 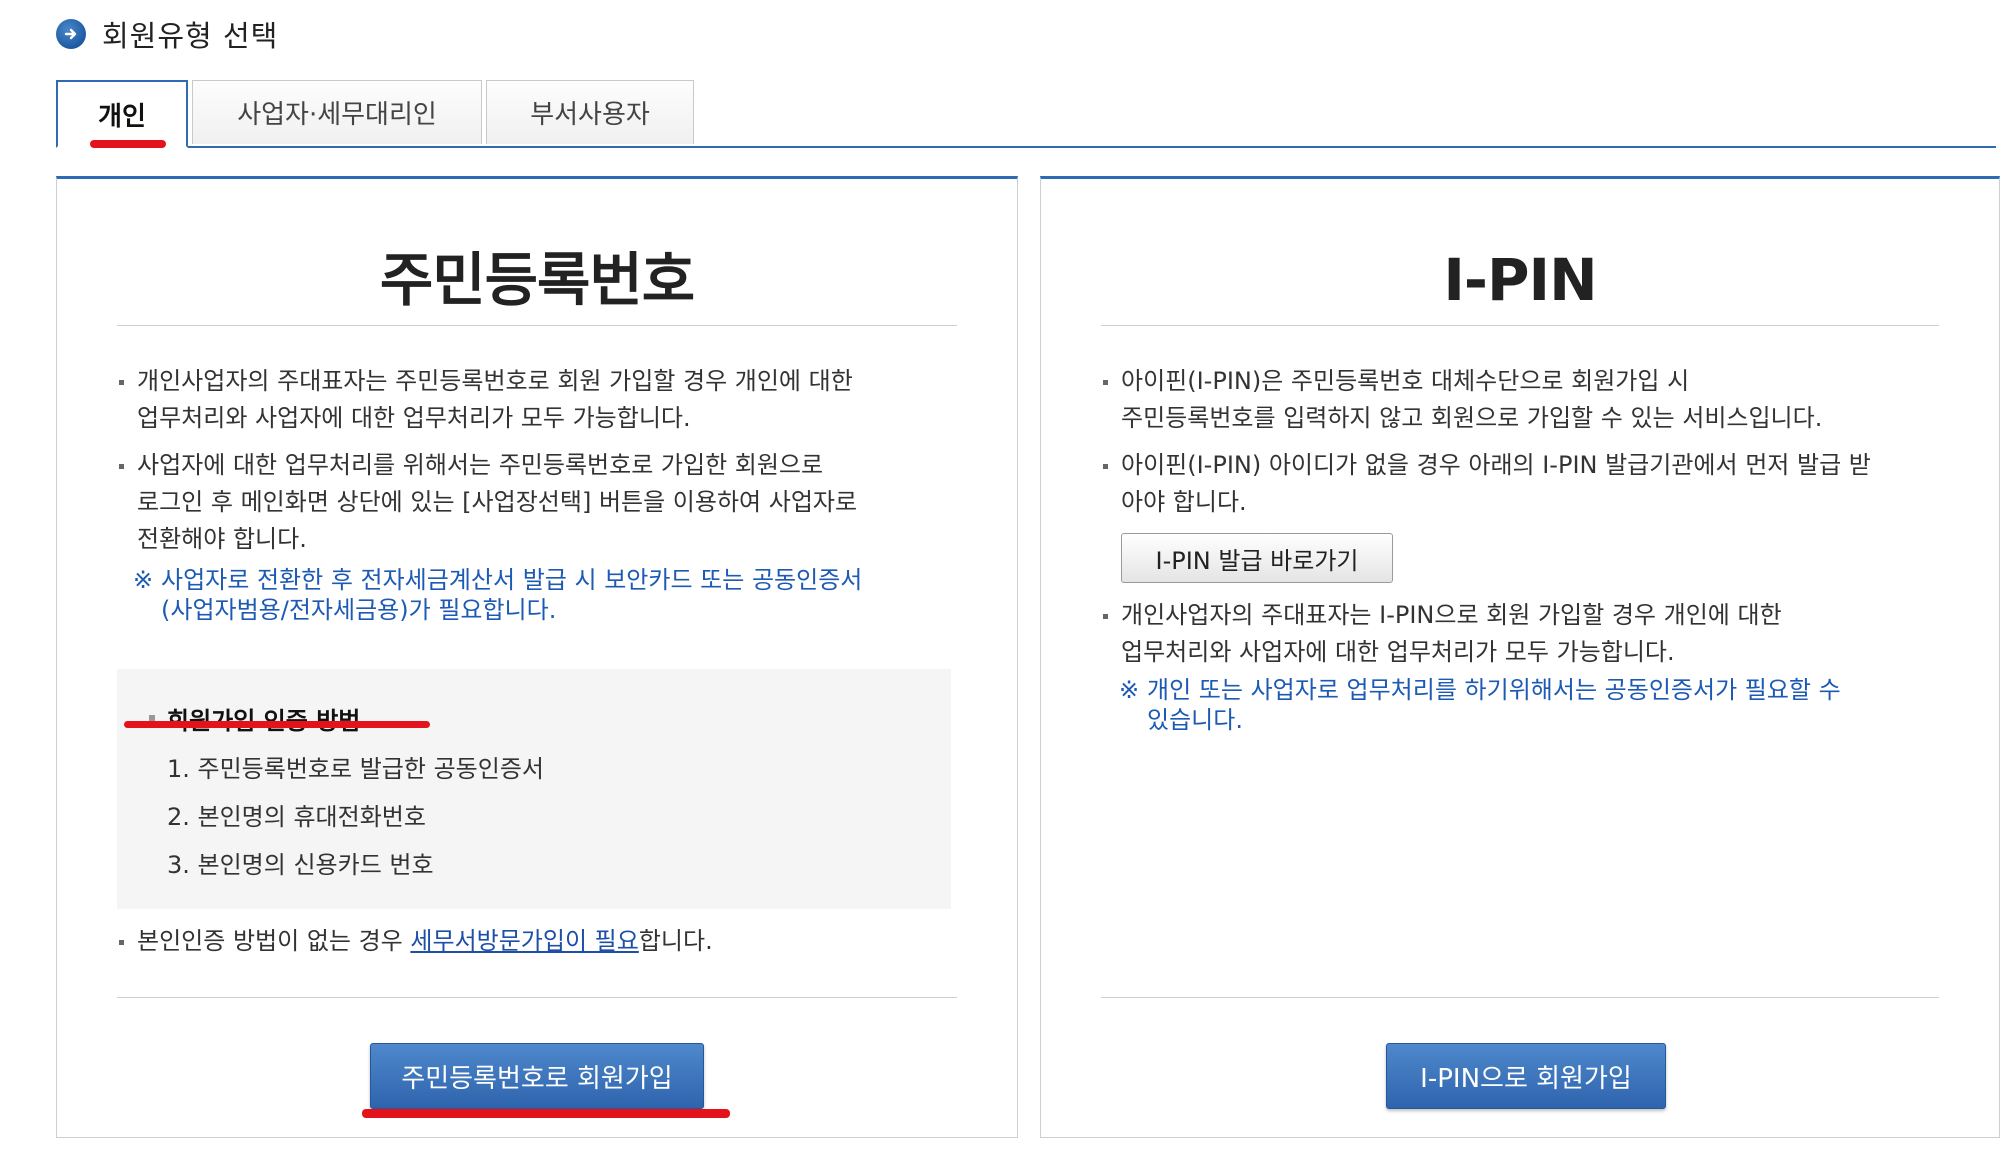 What do you see at coordinates (355, 769) in the screenshot?
I see `list-item: 1. 주민등록번호로 발급한 공동인증서` at bounding box center [355, 769].